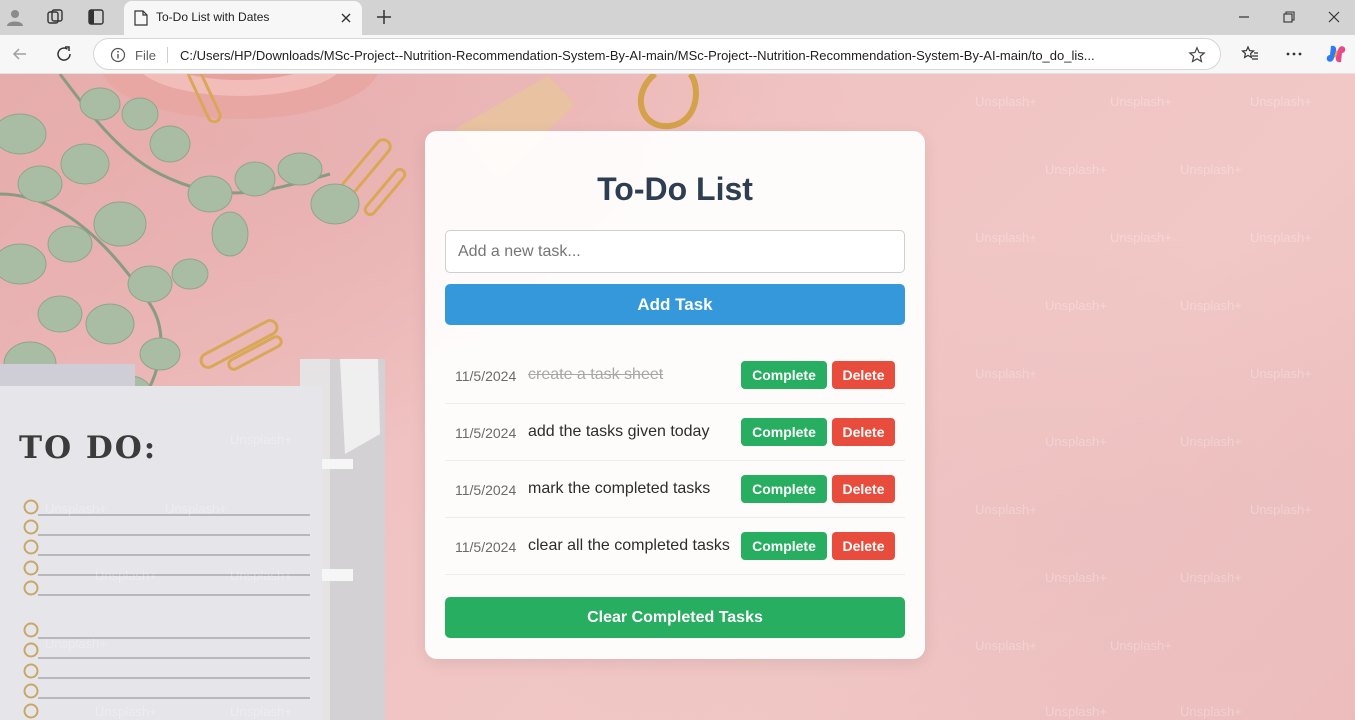 The height and width of the screenshot is (720, 1355). I want to click on clear-completed-button: Clear Completed Tasks, so click(675, 617).